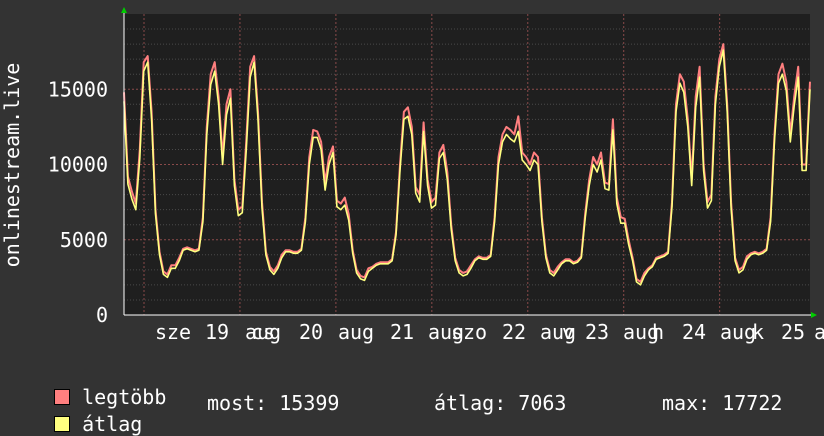  Describe the element at coordinates (78, 202) in the screenshot. I see `y-ticks: 0 5000 10000 15000` at that location.